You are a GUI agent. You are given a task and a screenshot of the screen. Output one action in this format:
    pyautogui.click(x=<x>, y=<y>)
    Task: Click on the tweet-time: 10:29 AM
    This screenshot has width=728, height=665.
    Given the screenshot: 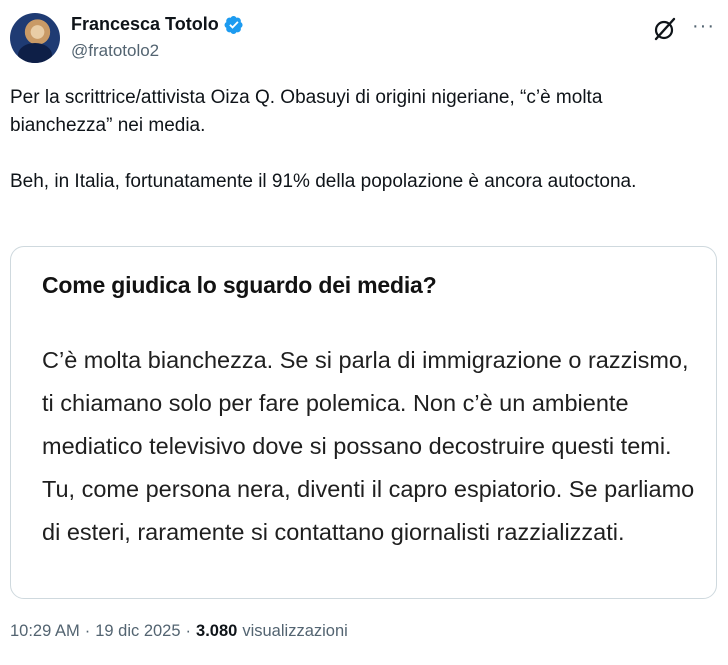 What is the action you would take?
    pyautogui.click(x=45, y=631)
    